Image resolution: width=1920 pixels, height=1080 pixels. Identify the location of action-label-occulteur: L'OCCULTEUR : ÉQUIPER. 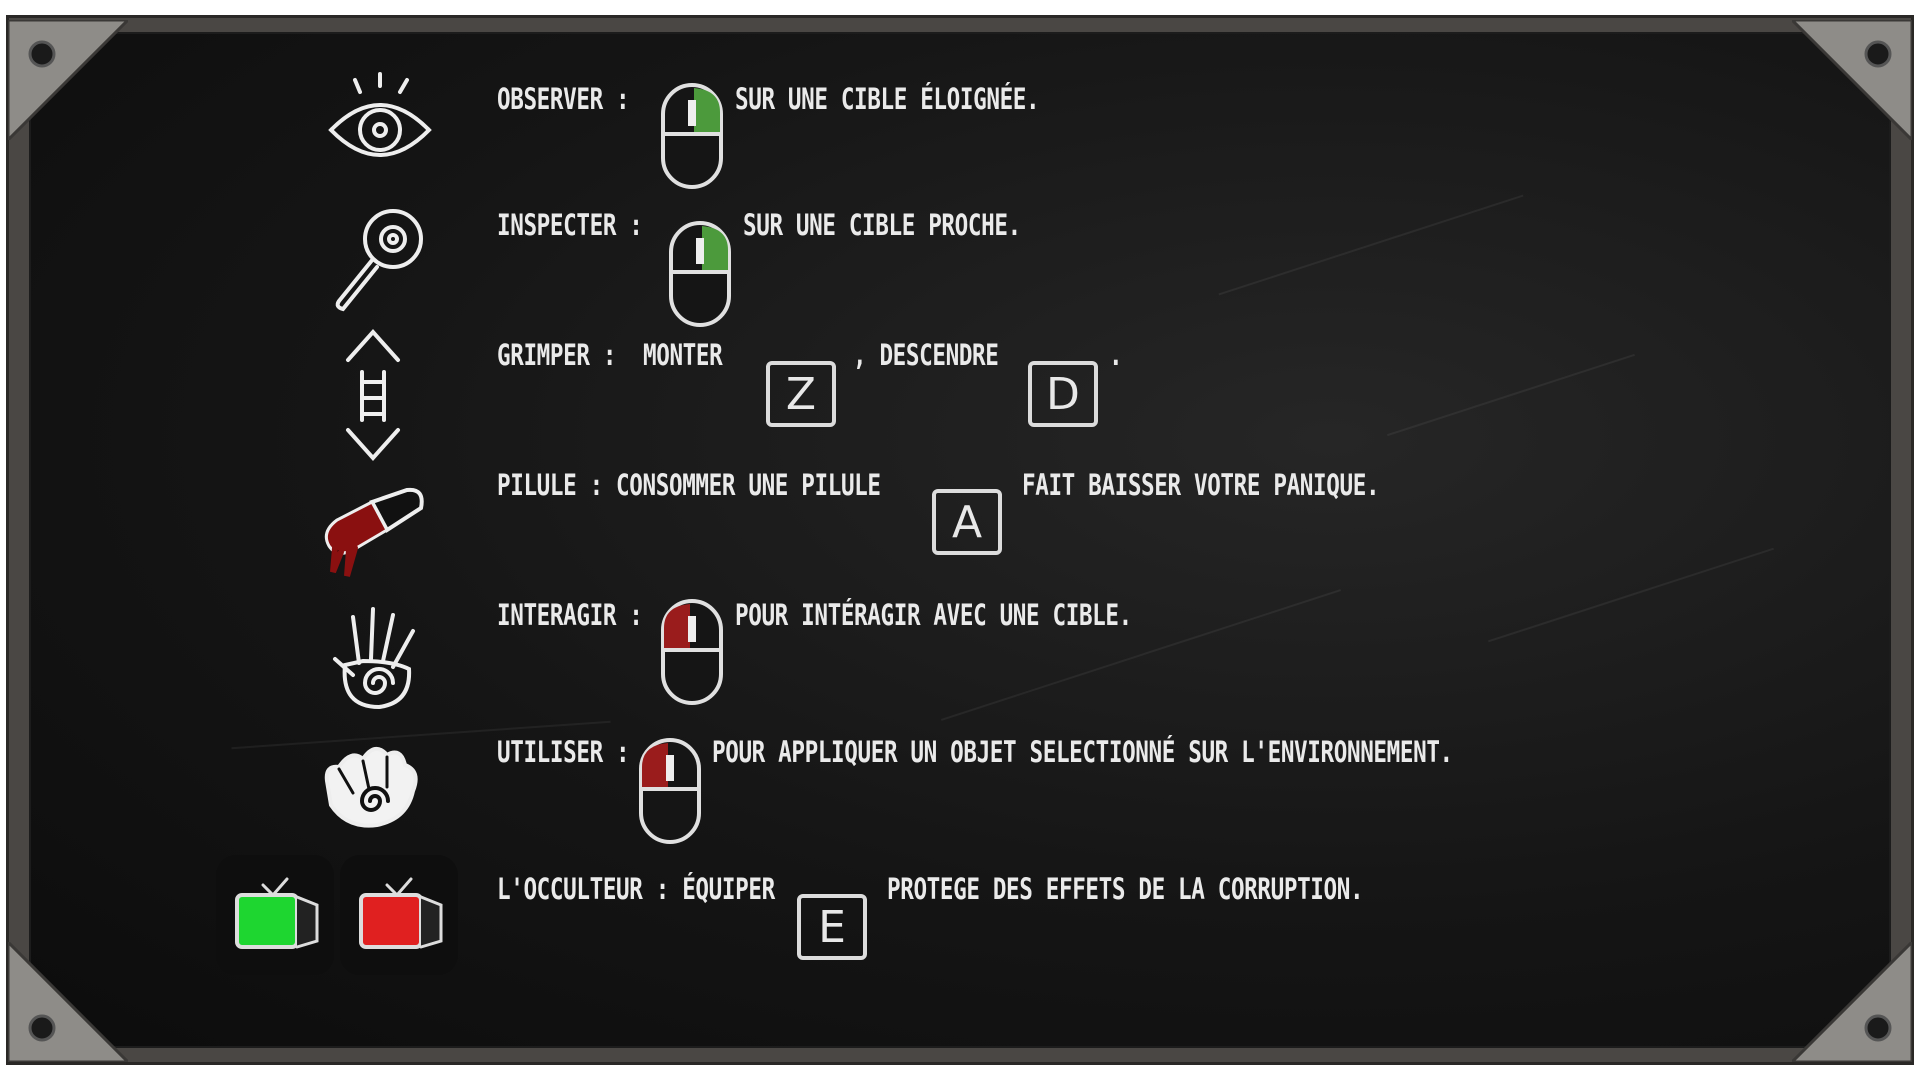
(636, 889).